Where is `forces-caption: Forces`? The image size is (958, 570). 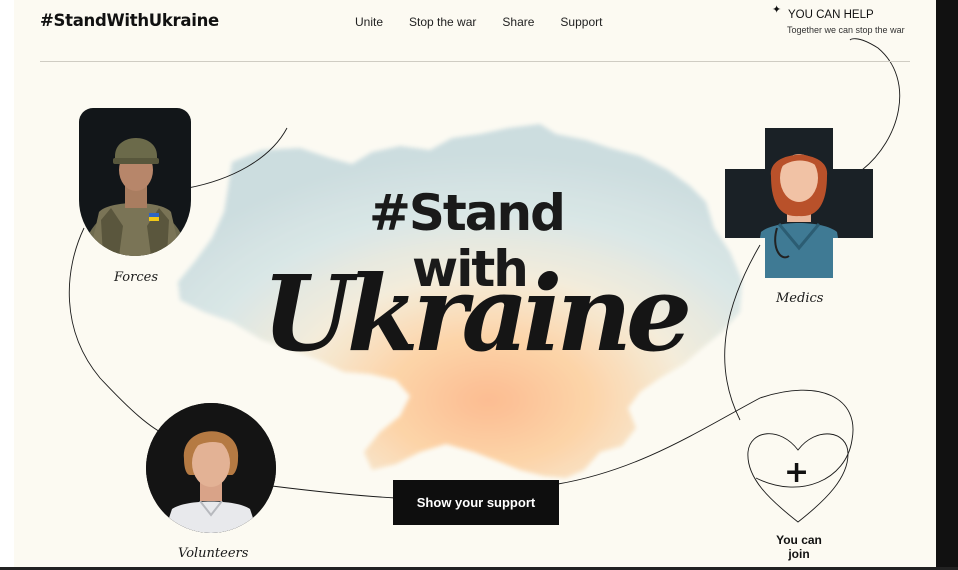 forces-caption: Forces is located at coordinates (136, 277).